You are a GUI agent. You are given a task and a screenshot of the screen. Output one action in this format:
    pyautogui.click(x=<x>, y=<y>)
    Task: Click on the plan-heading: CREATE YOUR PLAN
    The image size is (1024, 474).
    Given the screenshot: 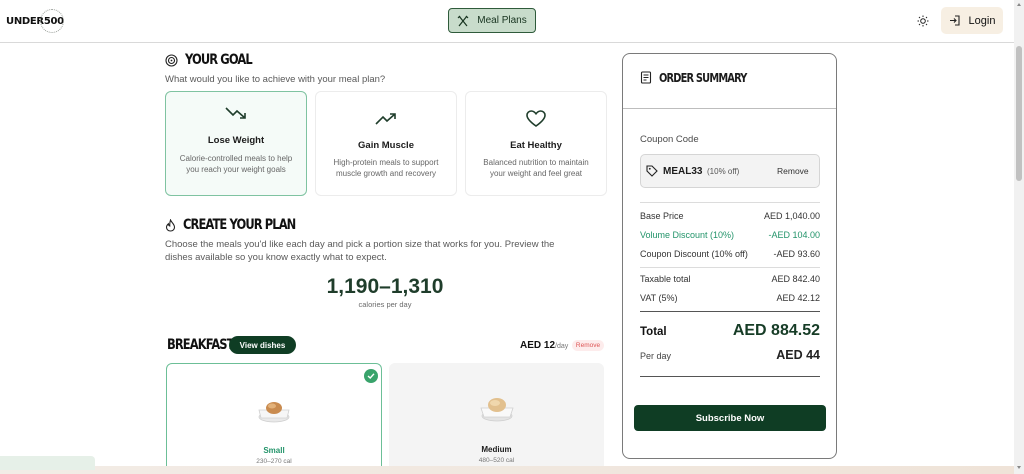 What is the action you would take?
    pyautogui.click(x=242, y=225)
    